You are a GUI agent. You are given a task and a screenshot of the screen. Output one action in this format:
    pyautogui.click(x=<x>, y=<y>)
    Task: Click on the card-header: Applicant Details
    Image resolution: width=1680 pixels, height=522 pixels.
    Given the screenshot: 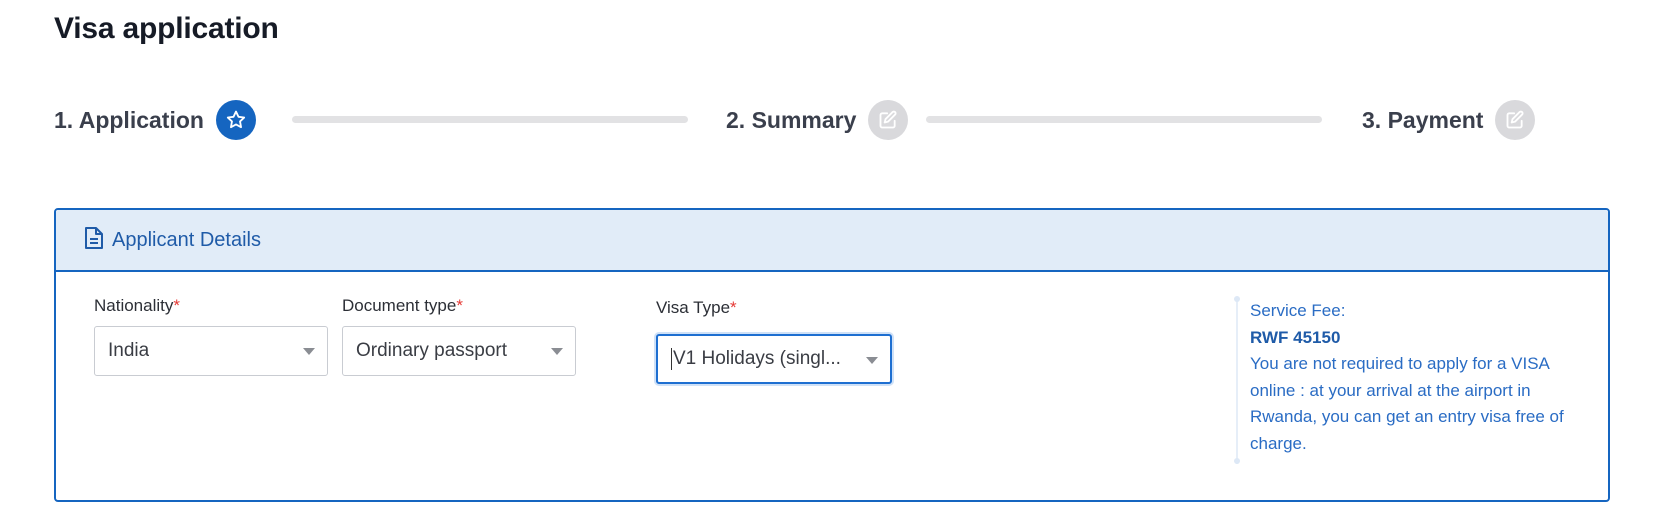 What is the action you would take?
    pyautogui.click(x=832, y=241)
    